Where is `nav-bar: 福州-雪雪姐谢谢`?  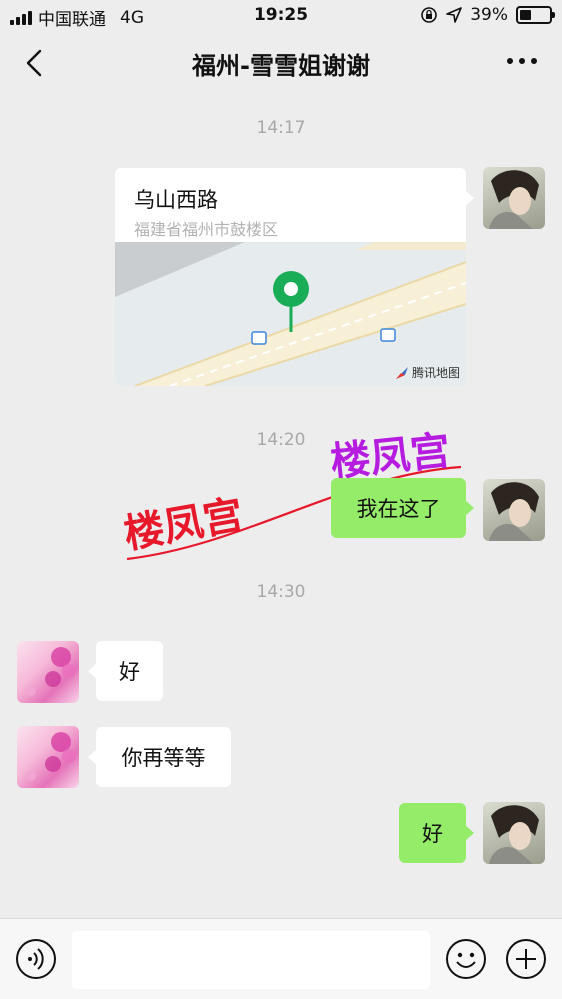 nav-bar: 福州-雪雪姐谢谢 is located at coordinates (281, 63).